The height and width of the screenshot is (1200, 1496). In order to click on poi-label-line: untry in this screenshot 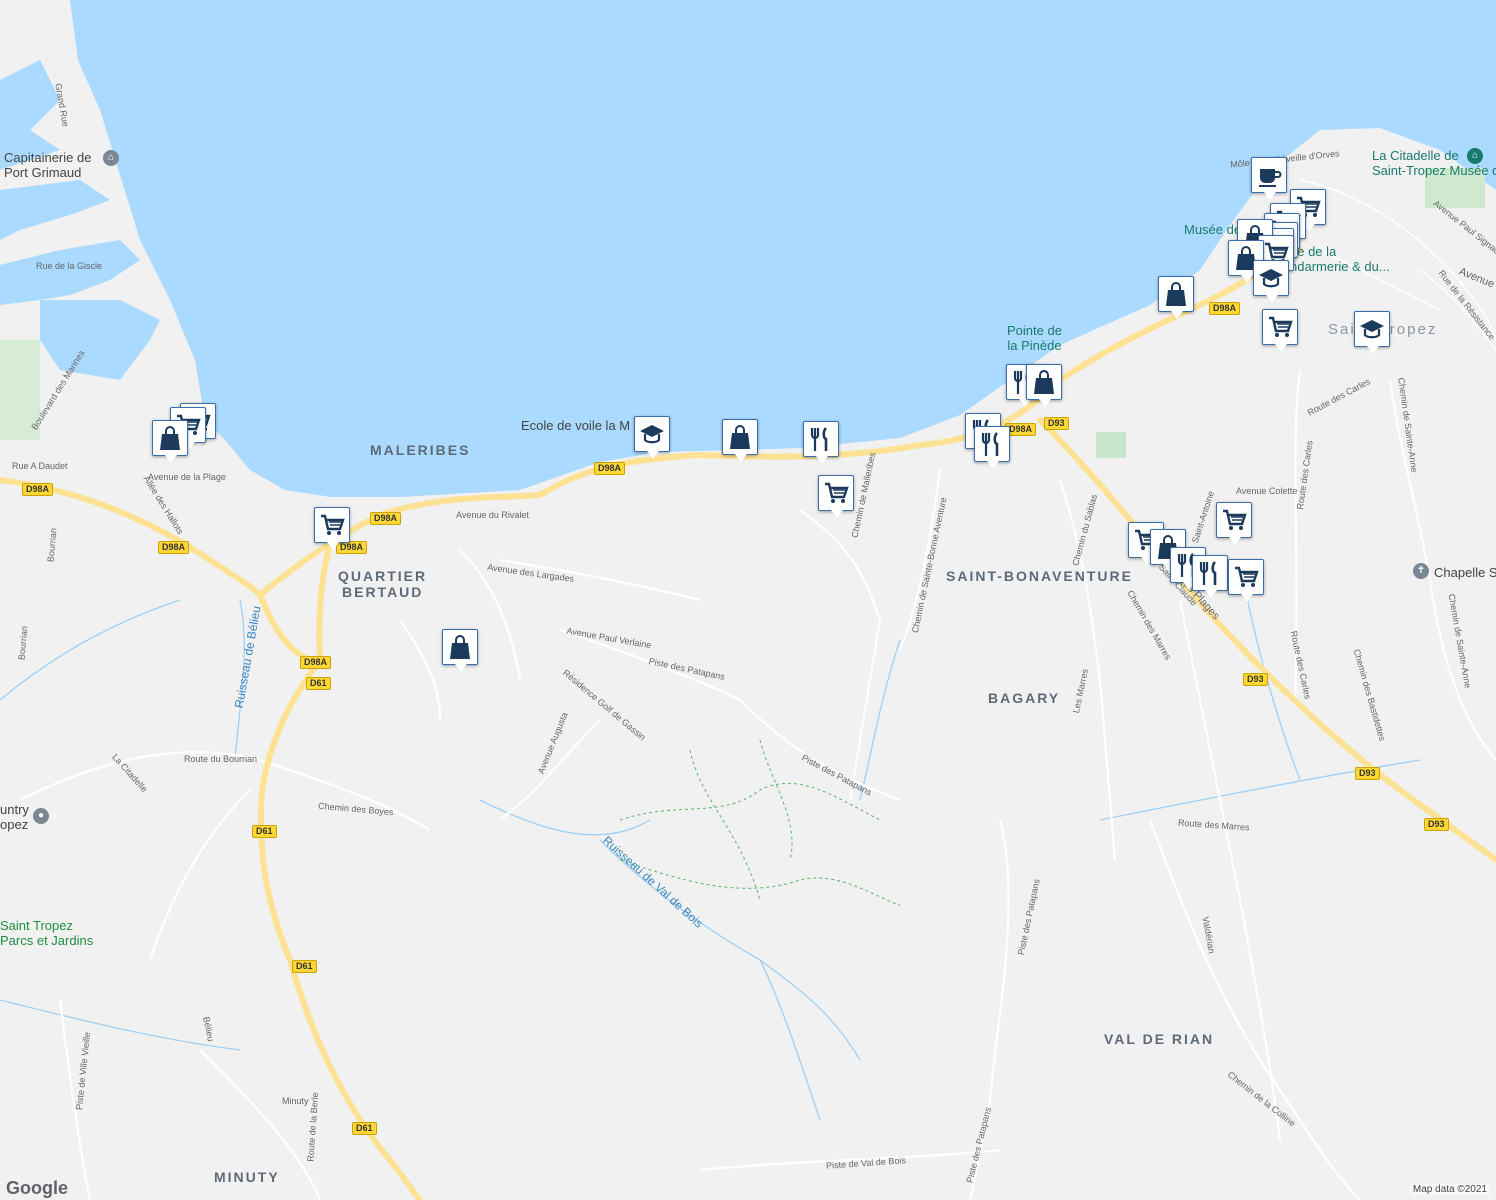, I will do `click(14, 809)`.